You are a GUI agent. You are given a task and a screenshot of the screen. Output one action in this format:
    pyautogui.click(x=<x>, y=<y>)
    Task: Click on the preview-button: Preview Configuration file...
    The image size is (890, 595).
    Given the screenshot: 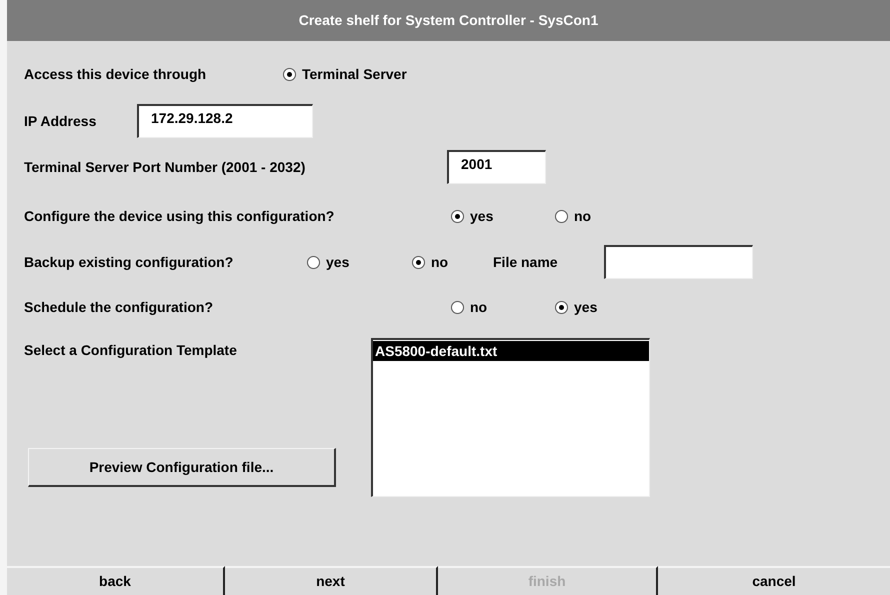 What is the action you would take?
    pyautogui.click(x=182, y=467)
    